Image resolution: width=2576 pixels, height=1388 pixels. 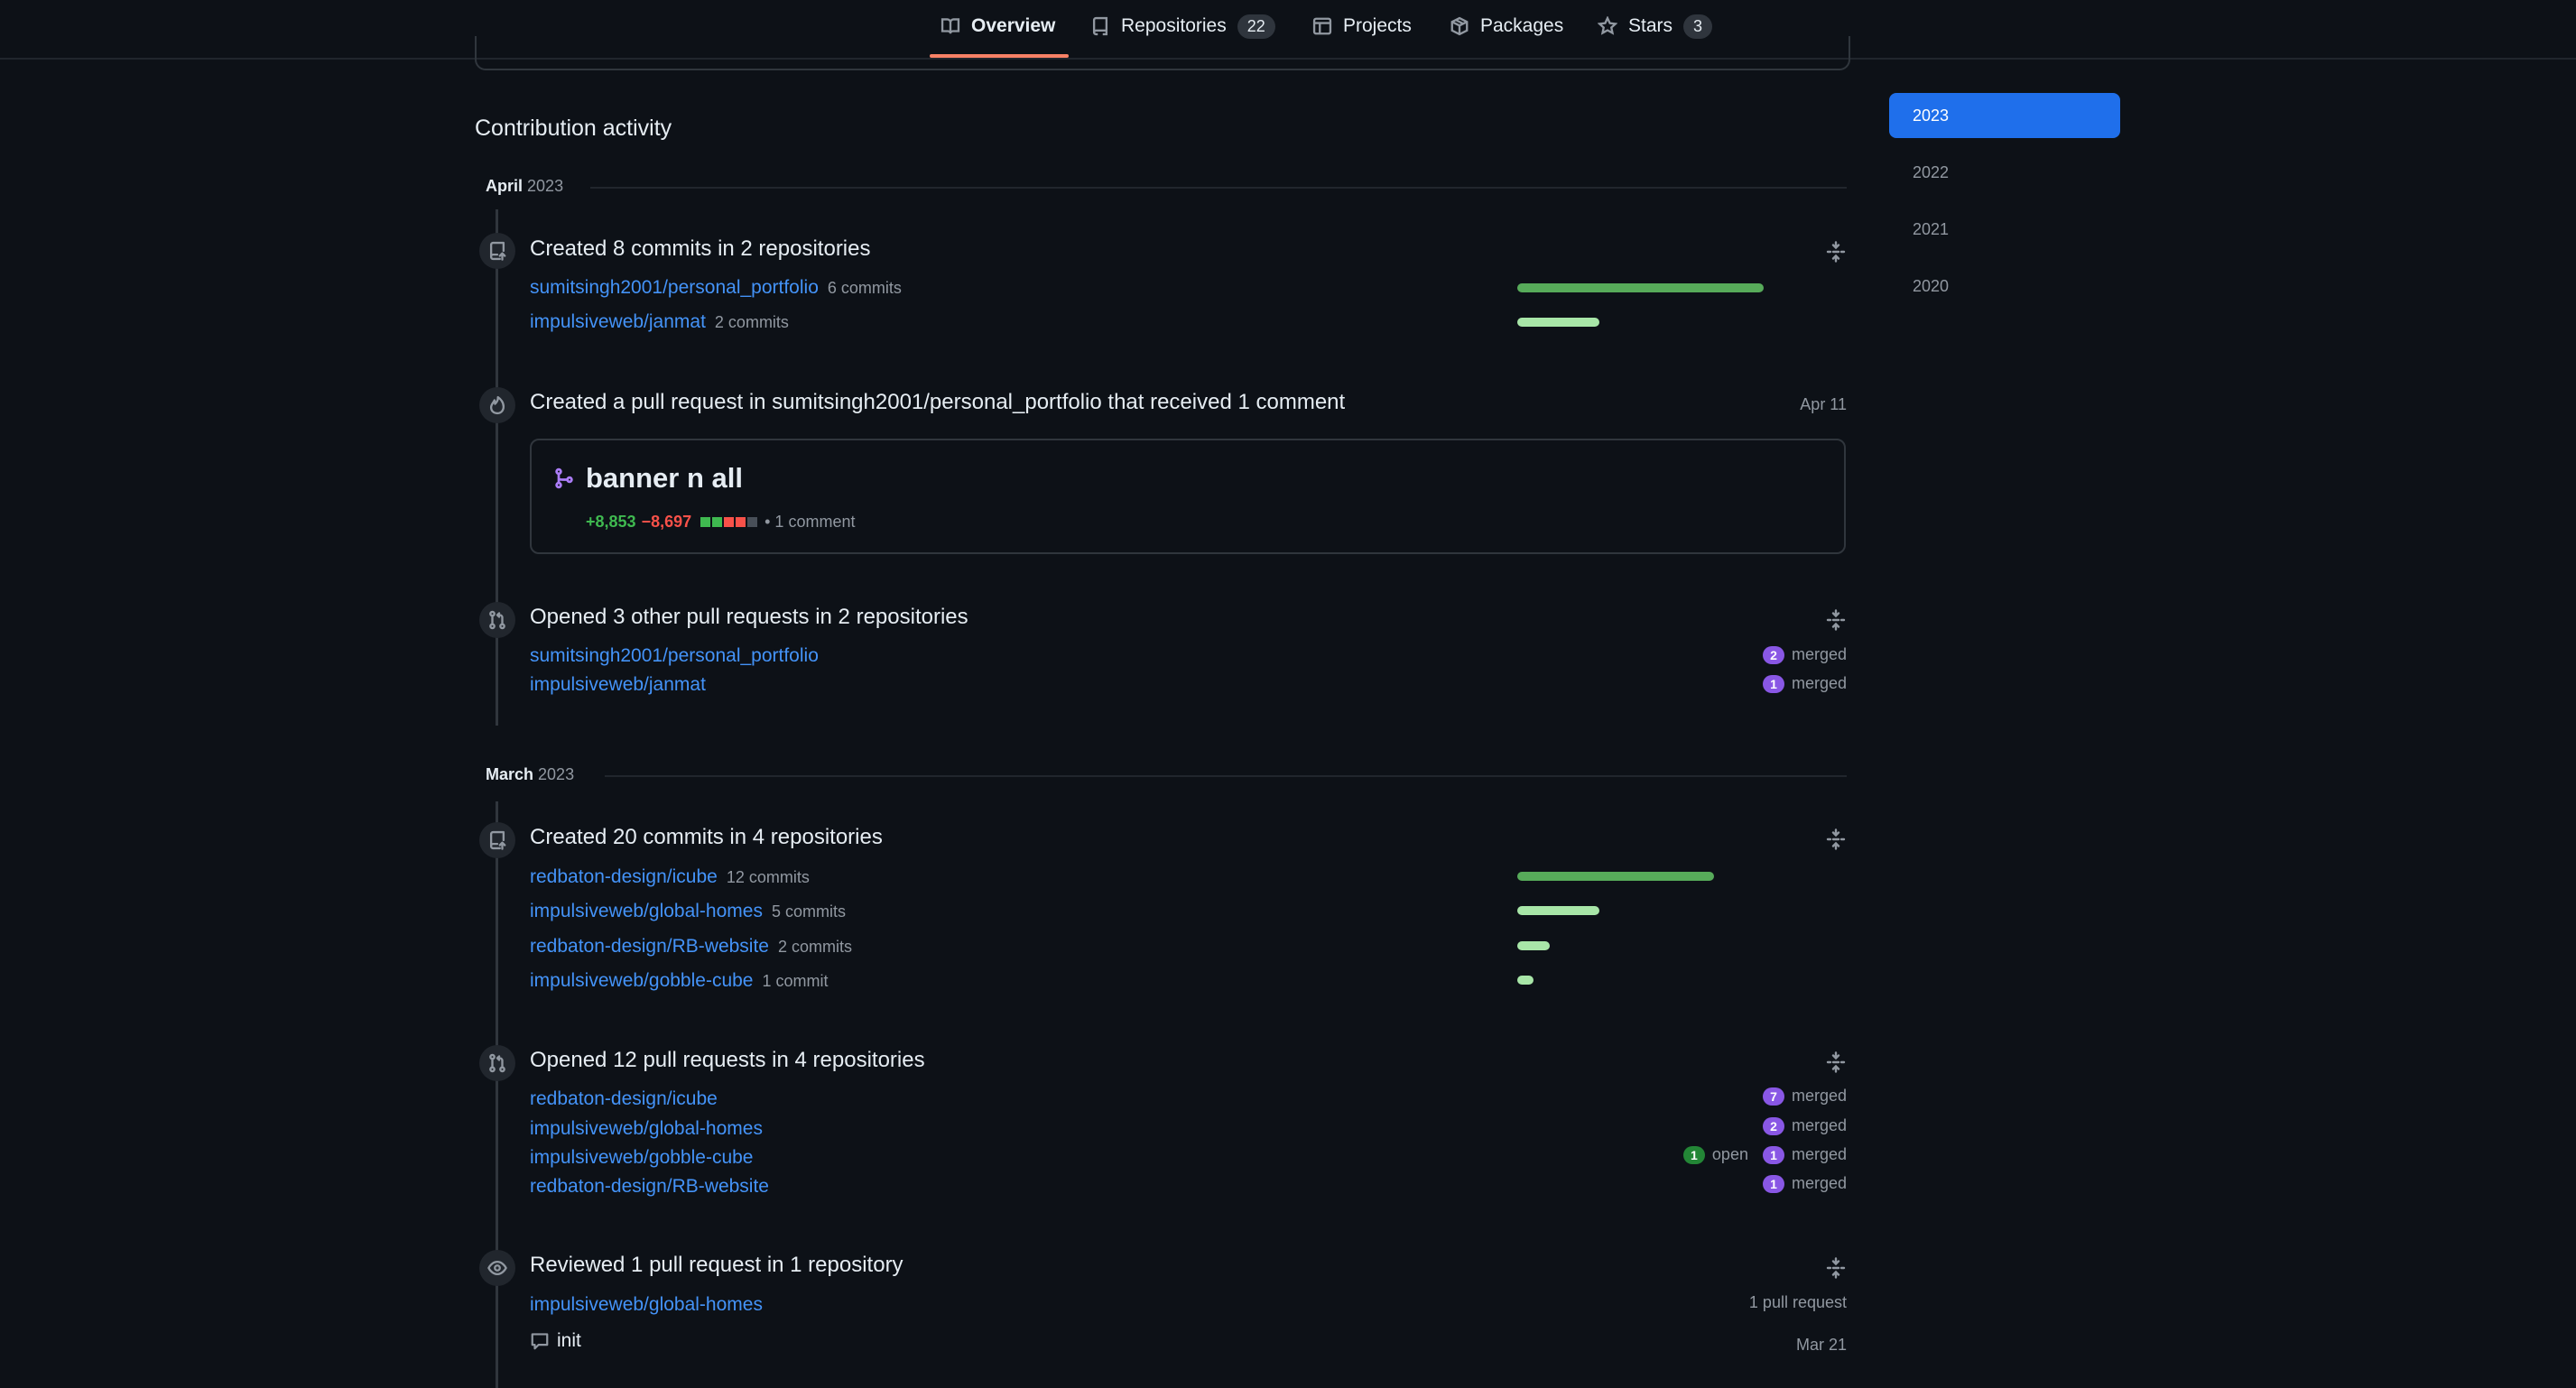 I want to click on pull-request-card: banner n all +8,853 −8,697 • 1 comment, so click(x=1188, y=496).